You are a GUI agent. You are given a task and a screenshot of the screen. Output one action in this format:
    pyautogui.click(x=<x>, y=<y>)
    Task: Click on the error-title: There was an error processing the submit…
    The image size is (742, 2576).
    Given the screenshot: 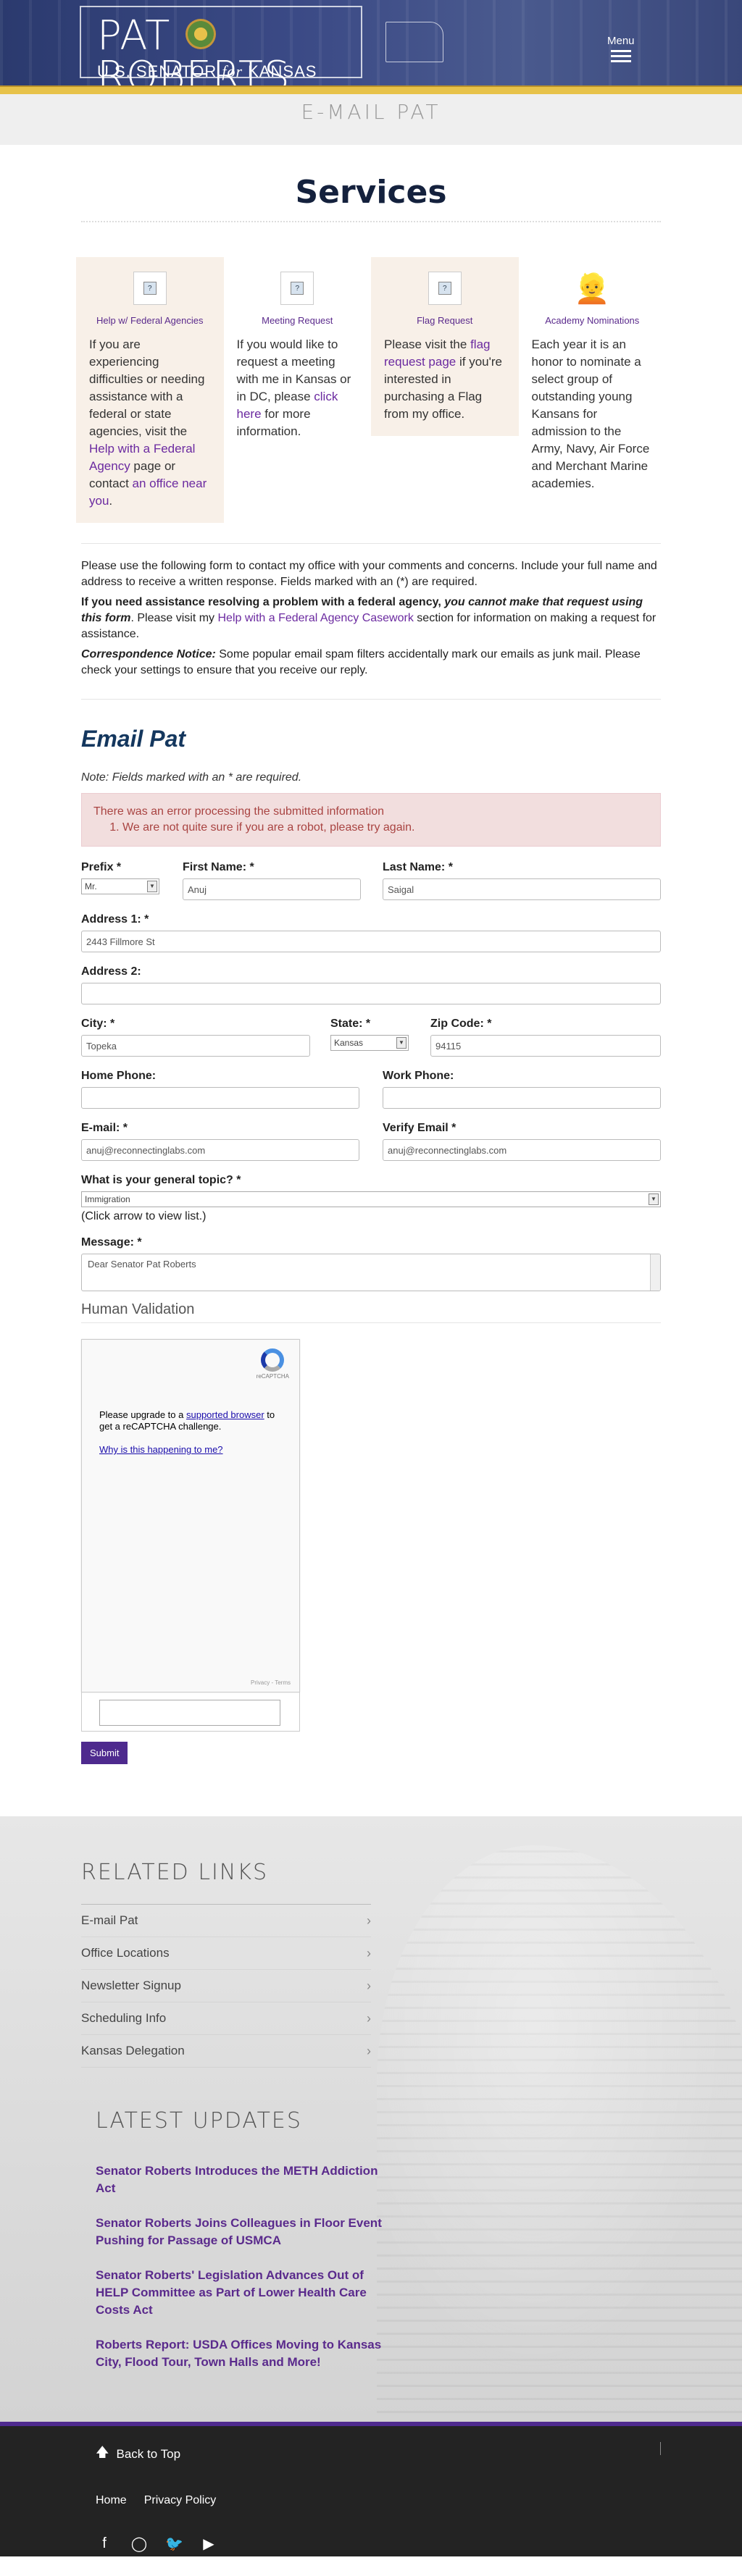 What is the action you would take?
    pyautogui.click(x=239, y=811)
    